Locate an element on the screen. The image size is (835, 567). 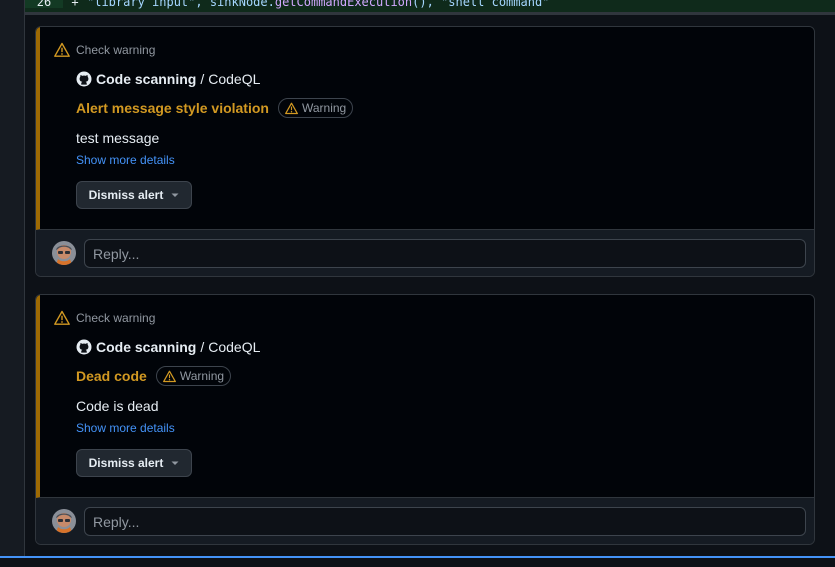
alert-title-row: Dead code Warning is located at coordinates (154, 376).